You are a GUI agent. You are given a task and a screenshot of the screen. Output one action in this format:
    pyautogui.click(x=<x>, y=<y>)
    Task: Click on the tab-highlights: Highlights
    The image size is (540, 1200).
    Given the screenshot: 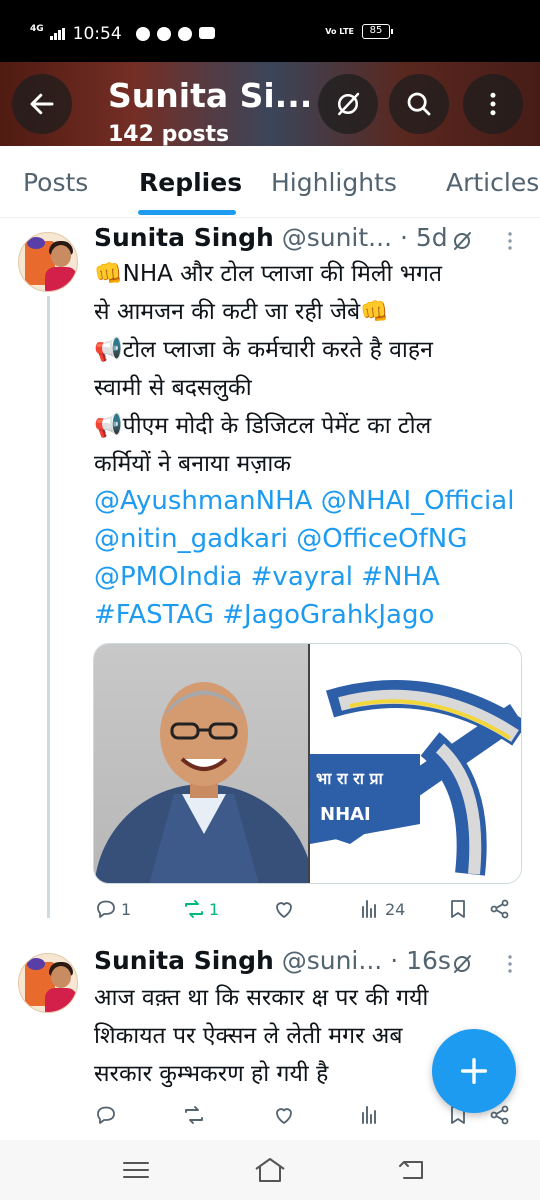 What is the action you would take?
    pyautogui.click(x=334, y=182)
    